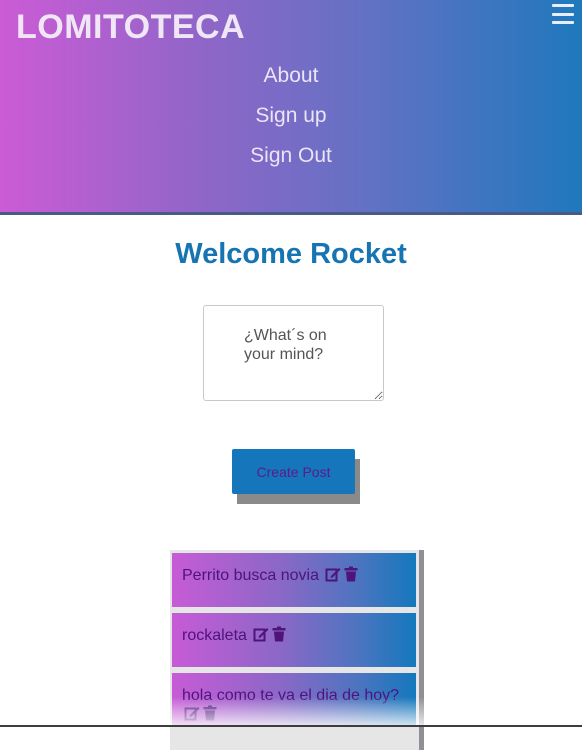  Describe the element at coordinates (250, 575) in the screenshot. I see `post-text: Perrito busca novia` at that location.